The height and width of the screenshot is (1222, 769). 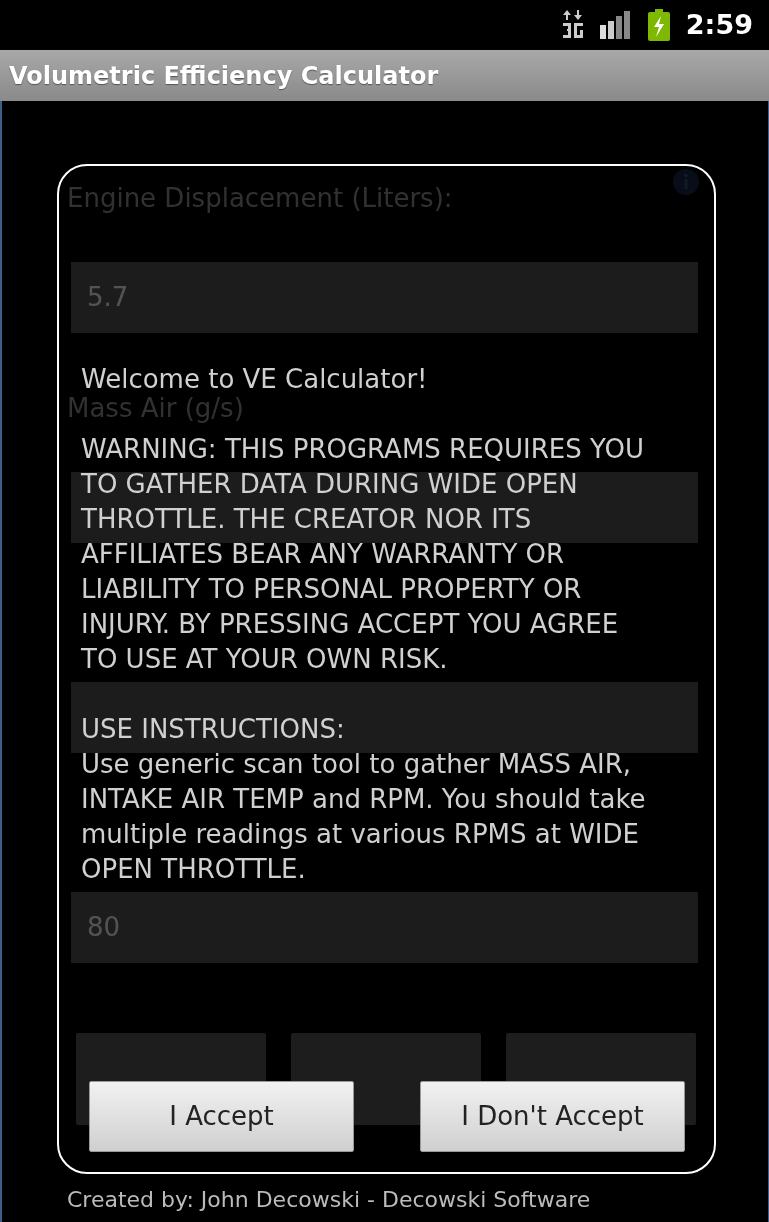 What do you see at coordinates (552, 1116) in the screenshot?
I see `dialog-button: I Don't Accept` at bounding box center [552, 1116].